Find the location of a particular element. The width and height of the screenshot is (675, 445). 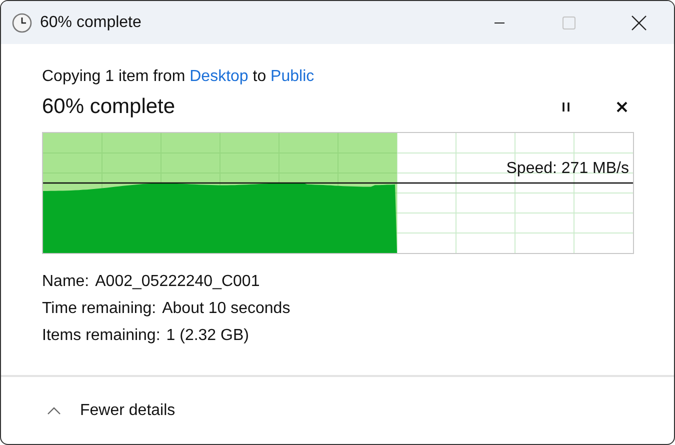

speed-label: Speed: 271 MB/s is located at coordinates (567, 169).